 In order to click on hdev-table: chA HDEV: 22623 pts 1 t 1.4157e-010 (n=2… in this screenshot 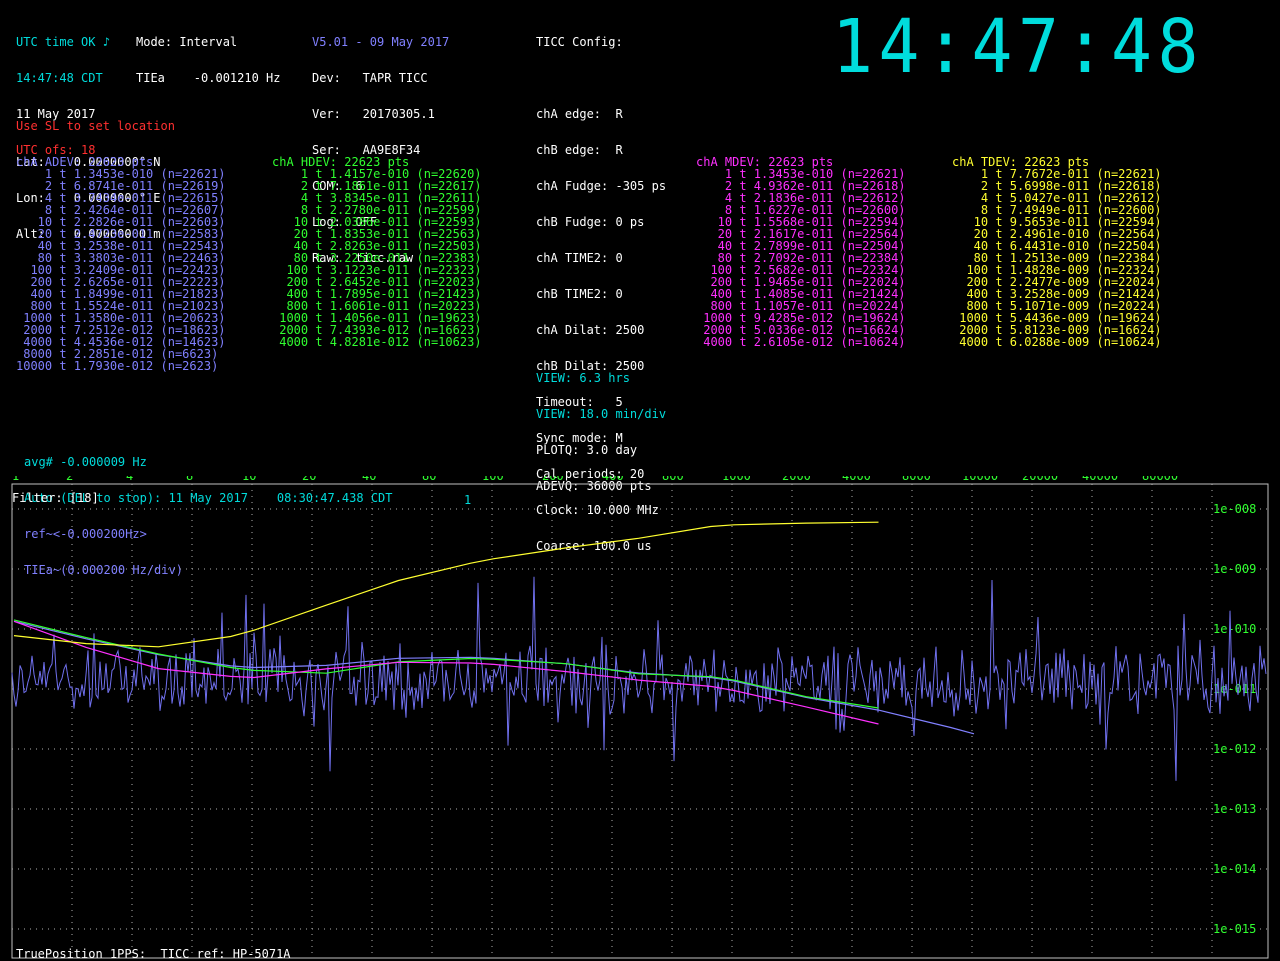, I will do `click(377, 252)`.